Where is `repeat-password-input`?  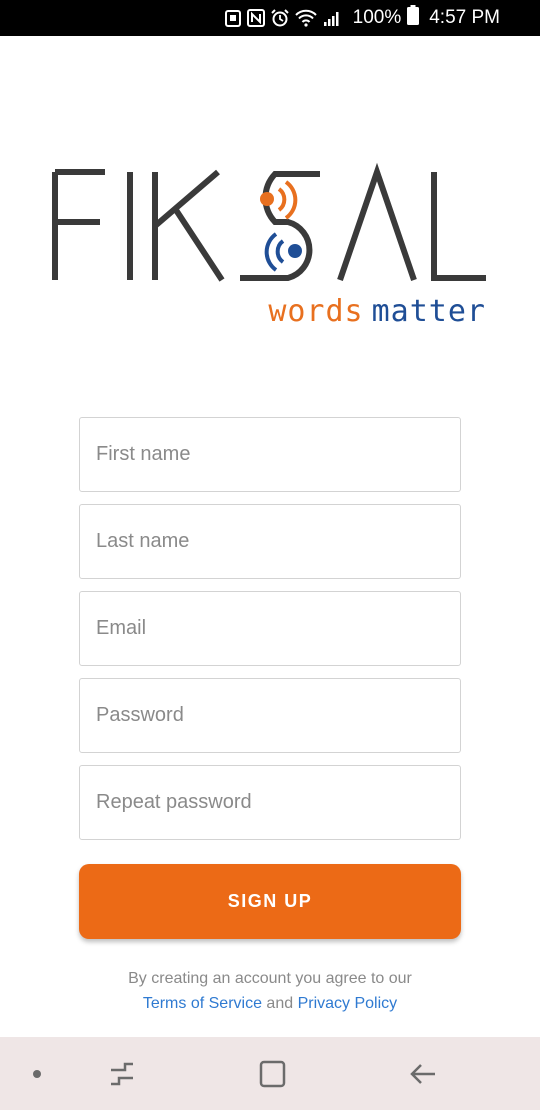 repeat-password-input is located at coordinates (266, 802).